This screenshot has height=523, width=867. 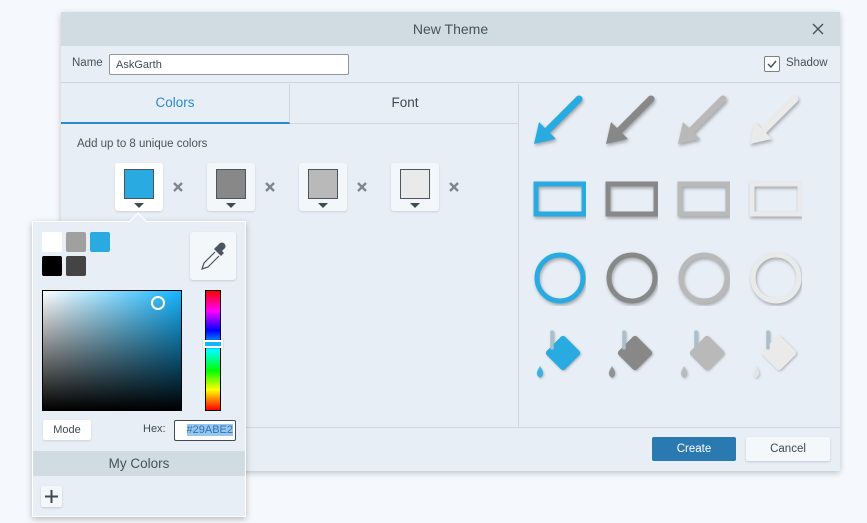 I want to click on color-selector-handle, so click(x=158, y=303).